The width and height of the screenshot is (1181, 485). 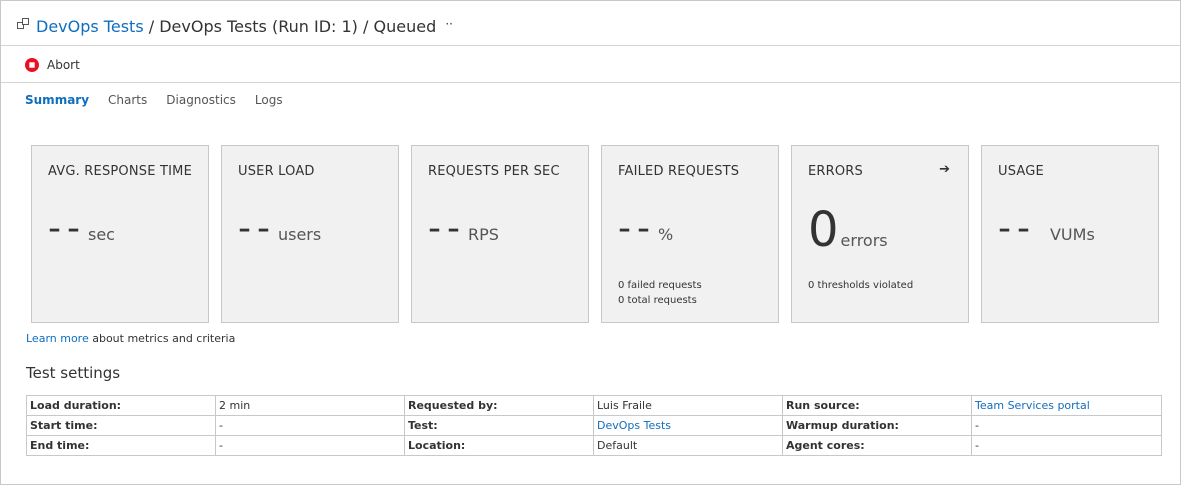 What do you see at coordinates (57, 338) in the screenshot?
I see `learn-more-link: Learn more` at bounding box center [57, 338].